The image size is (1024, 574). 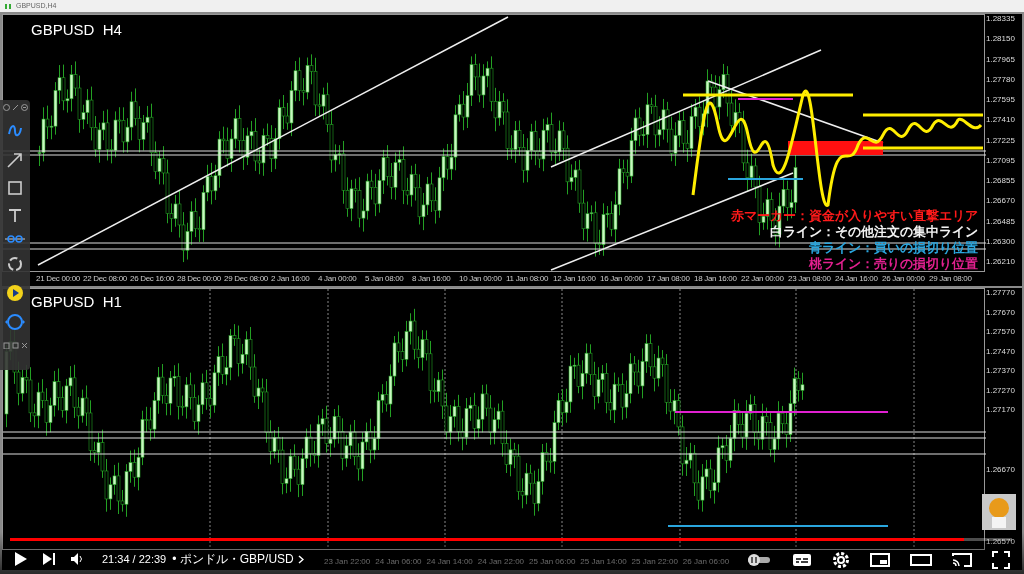 What do you see at coordinates (1001, 180) in the screenshot?
I see `price-label: 1.26855` at bounding box center [1001, 180].